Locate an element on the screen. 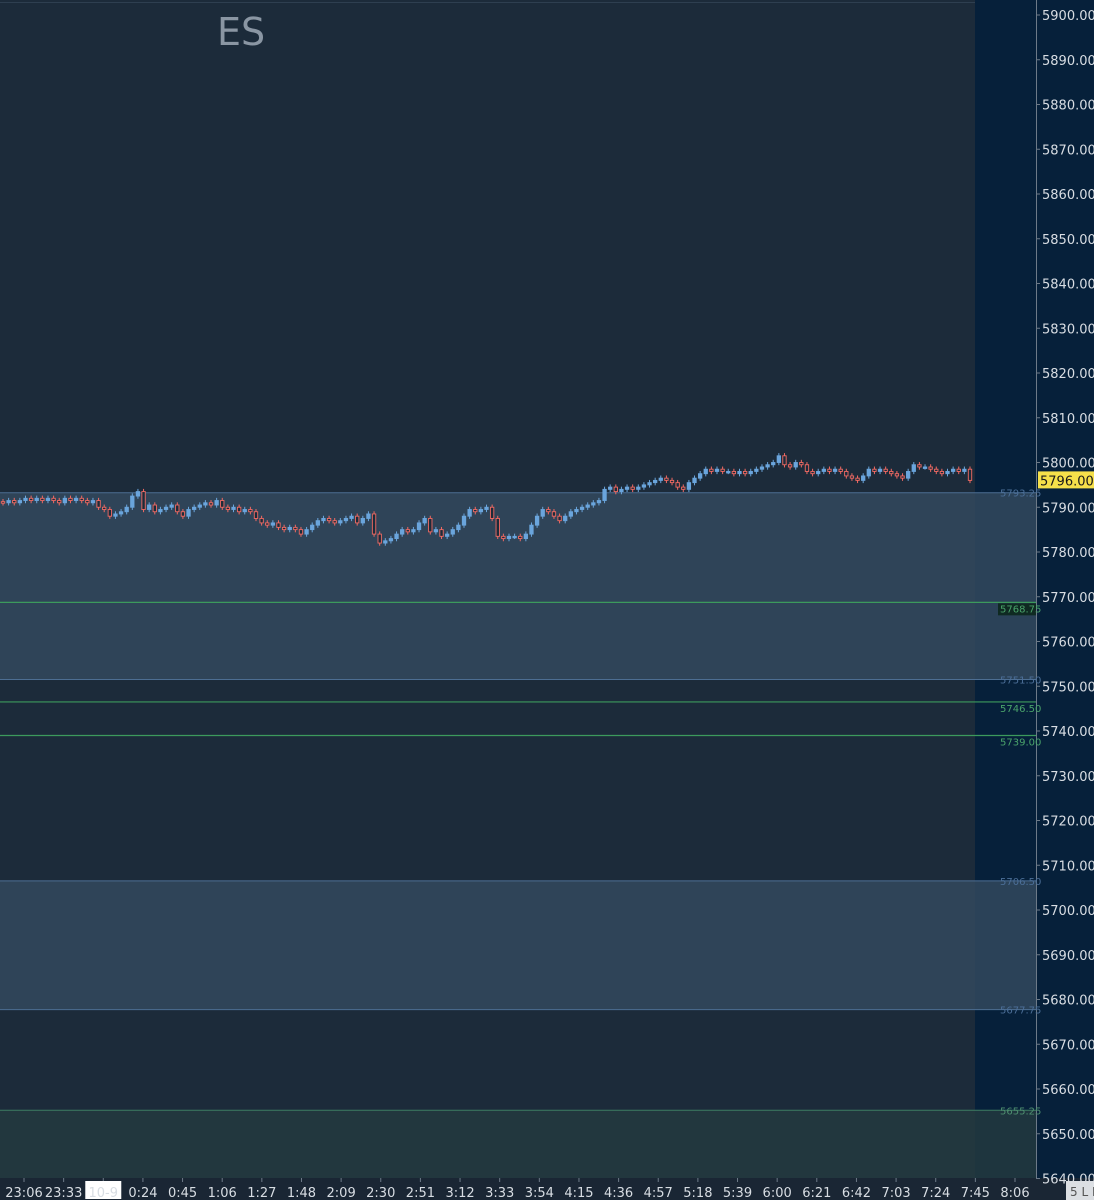 The image size is (1094, 1200). time-tick-label: 6:00 is located at coordinates (777, 1193).